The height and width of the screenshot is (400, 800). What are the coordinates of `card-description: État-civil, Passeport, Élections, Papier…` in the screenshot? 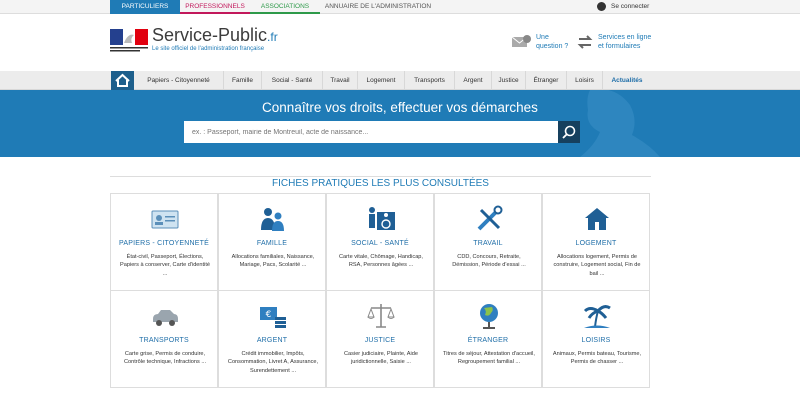 It's located at (165, 265).